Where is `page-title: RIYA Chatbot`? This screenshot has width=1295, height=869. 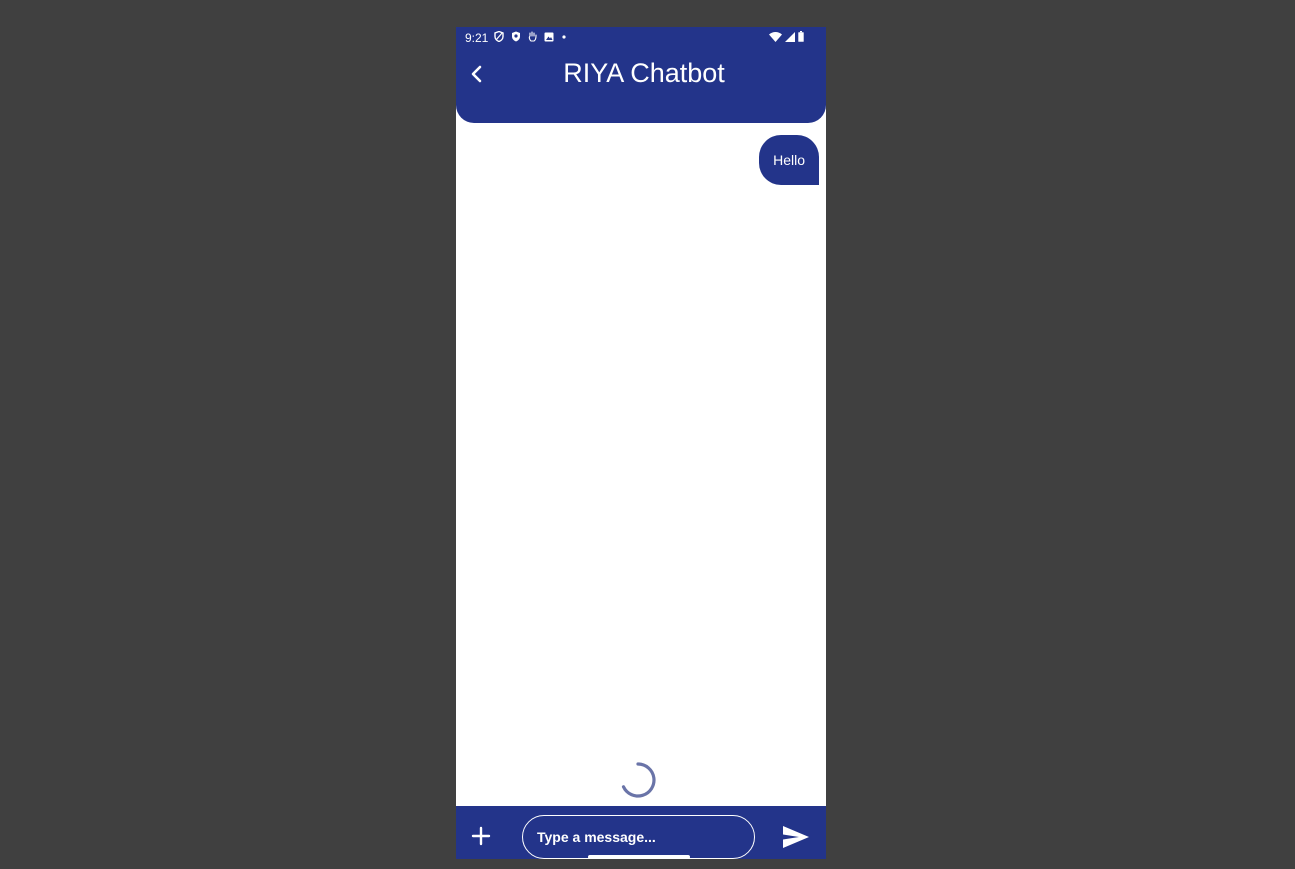
page-title: RIYA Chatbot is located at coordinates (644, 73).